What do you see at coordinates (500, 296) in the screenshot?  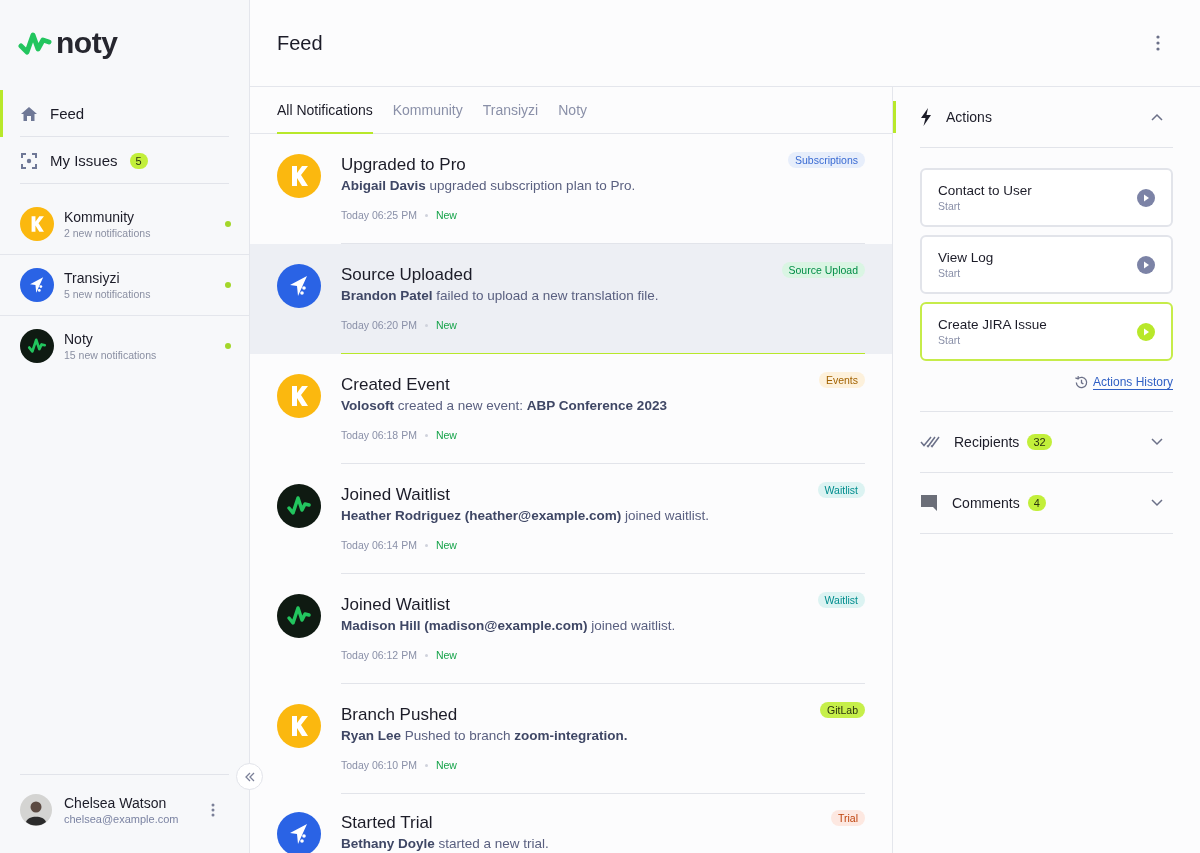 I see `notification-text: Brandon Patel failed to upload a new translation file.` at bounding box center [500, 296].